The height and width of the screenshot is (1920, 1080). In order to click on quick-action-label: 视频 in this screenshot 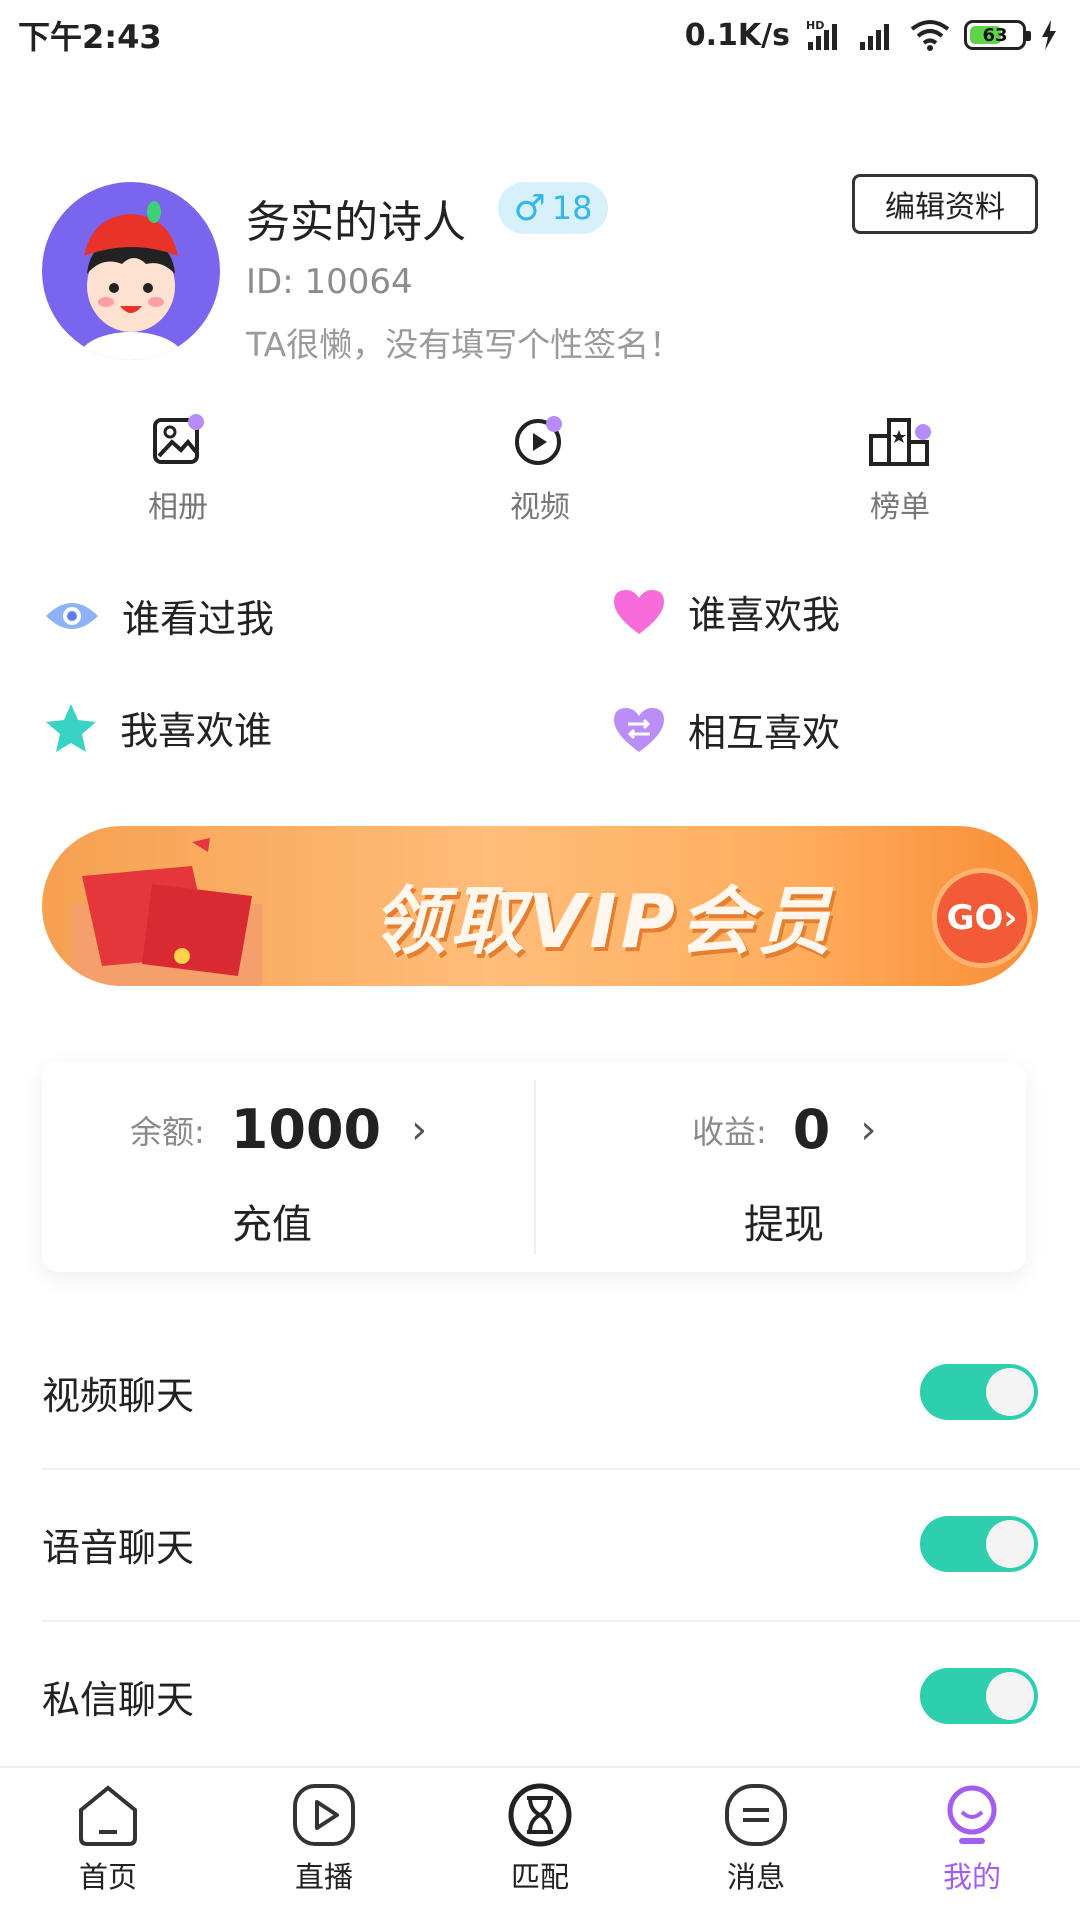, I will do `click(540, 507)`.